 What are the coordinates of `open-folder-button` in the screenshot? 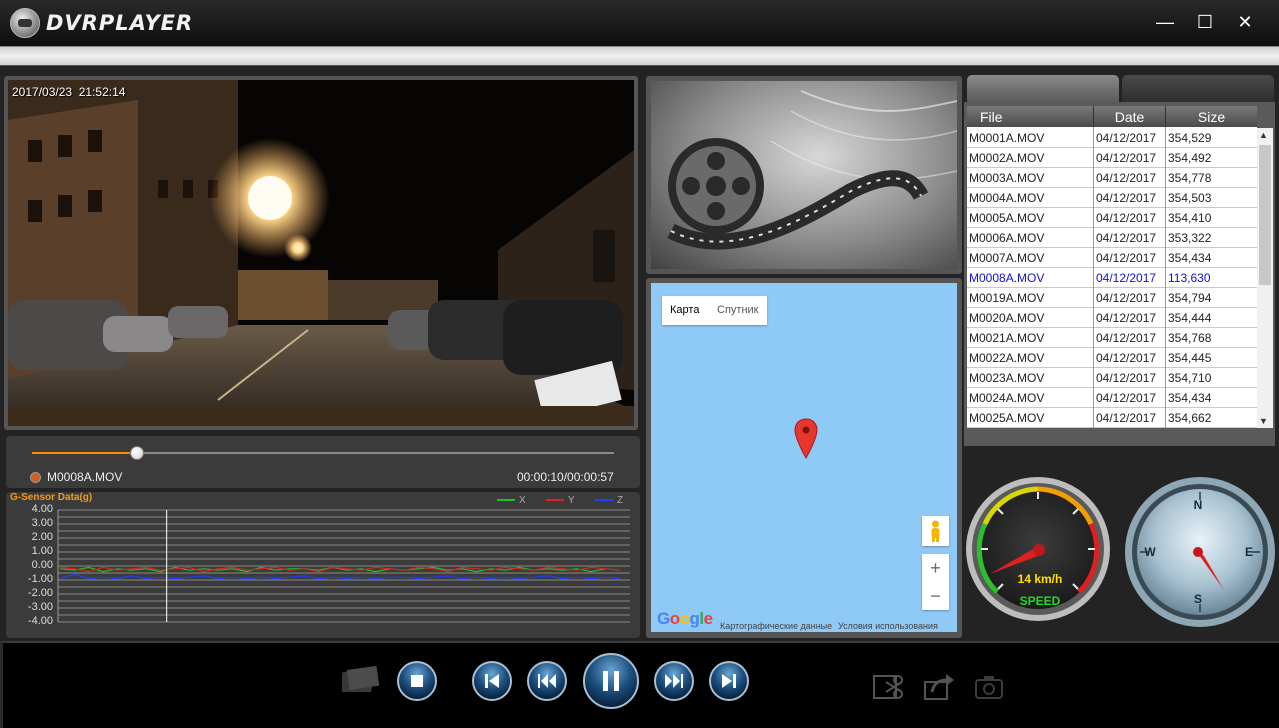 It's located at (359, 679).